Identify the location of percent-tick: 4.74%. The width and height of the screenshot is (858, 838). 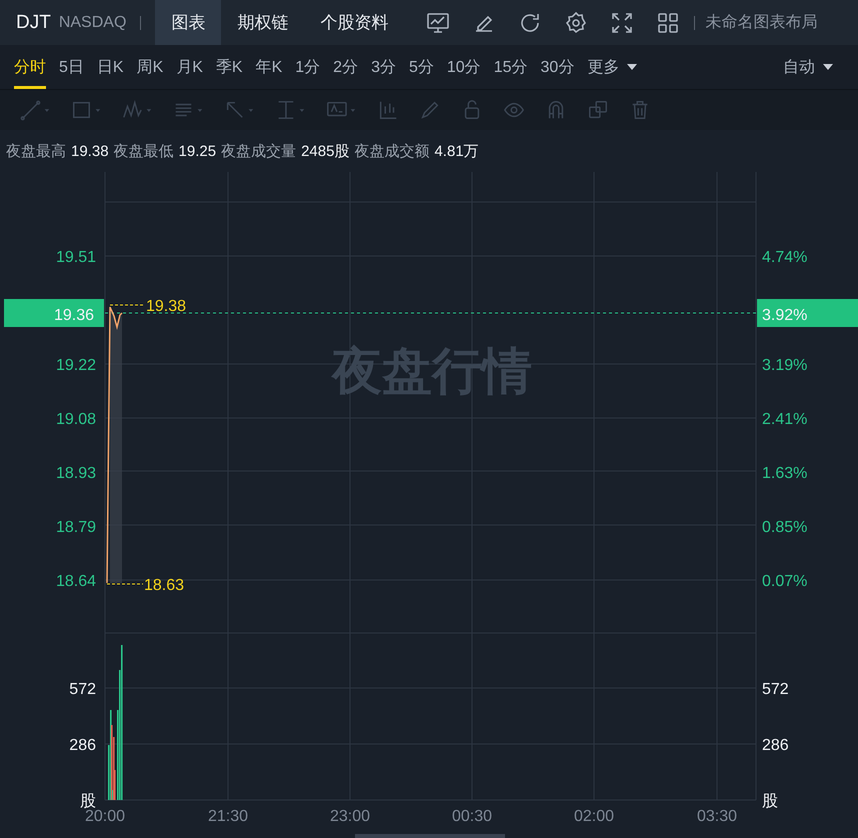
(785, 257).